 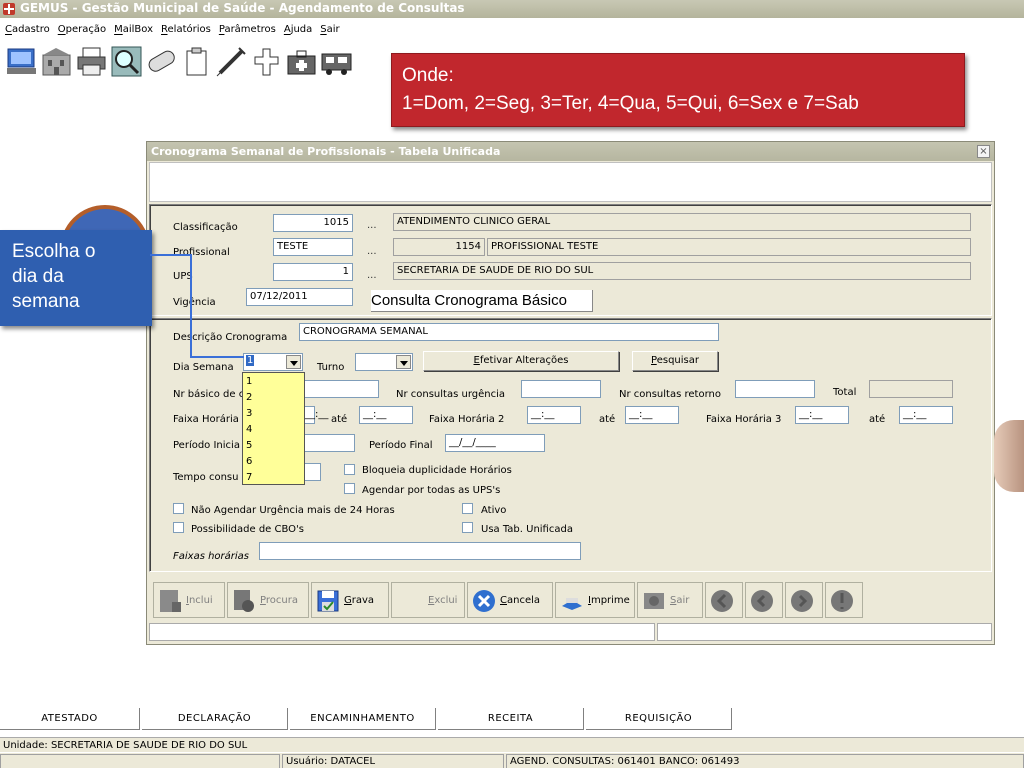 What do you see at coordinates (349, 469) in the screenshot?
I see `bloqueia-checkbox` at bounding box center [349, 469].